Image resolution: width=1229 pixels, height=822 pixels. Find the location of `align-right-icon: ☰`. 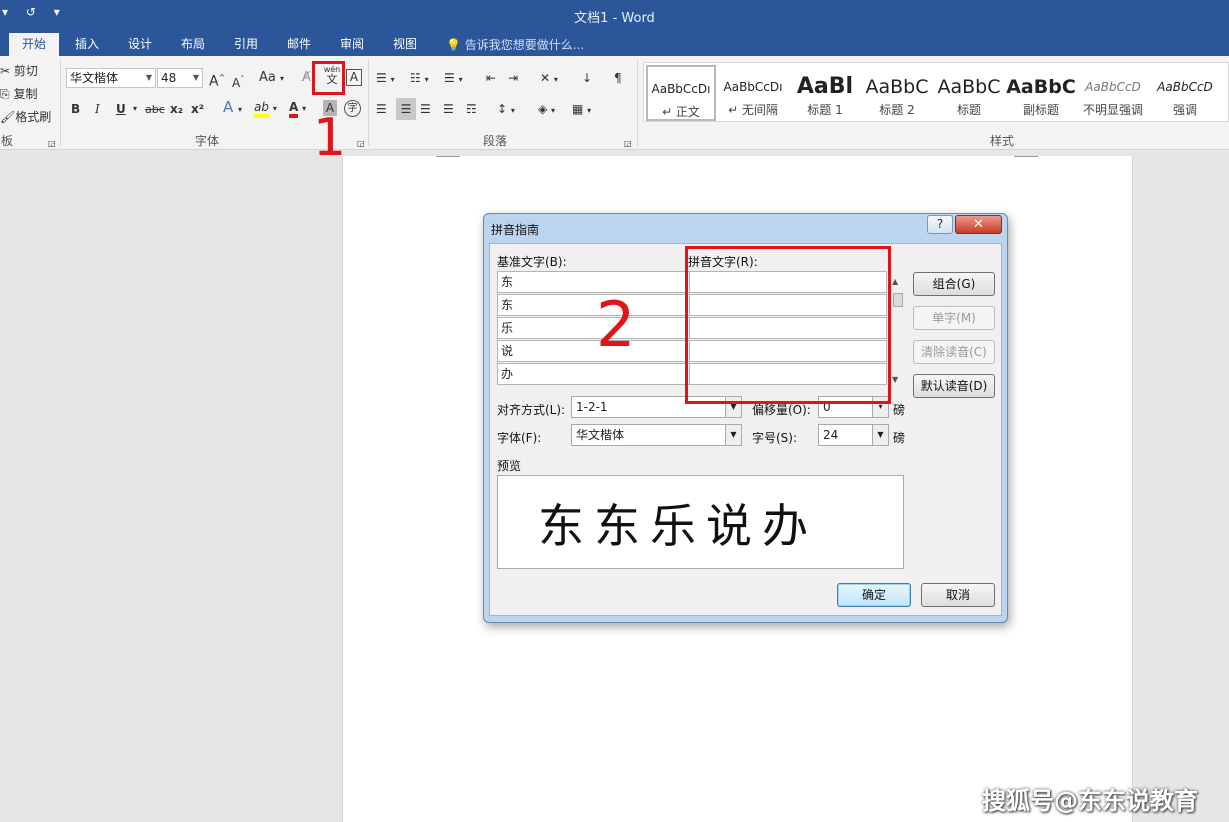

align-right-icon: ☰ is located at coordinates (425, 109).